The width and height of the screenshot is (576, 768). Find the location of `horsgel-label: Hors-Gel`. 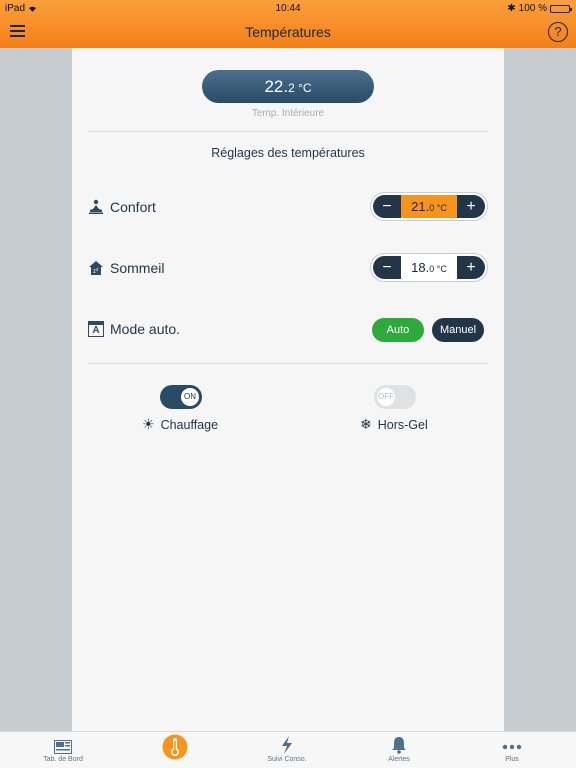

horsgel-label: Hors-Gel is located at coordinates (402, 424).